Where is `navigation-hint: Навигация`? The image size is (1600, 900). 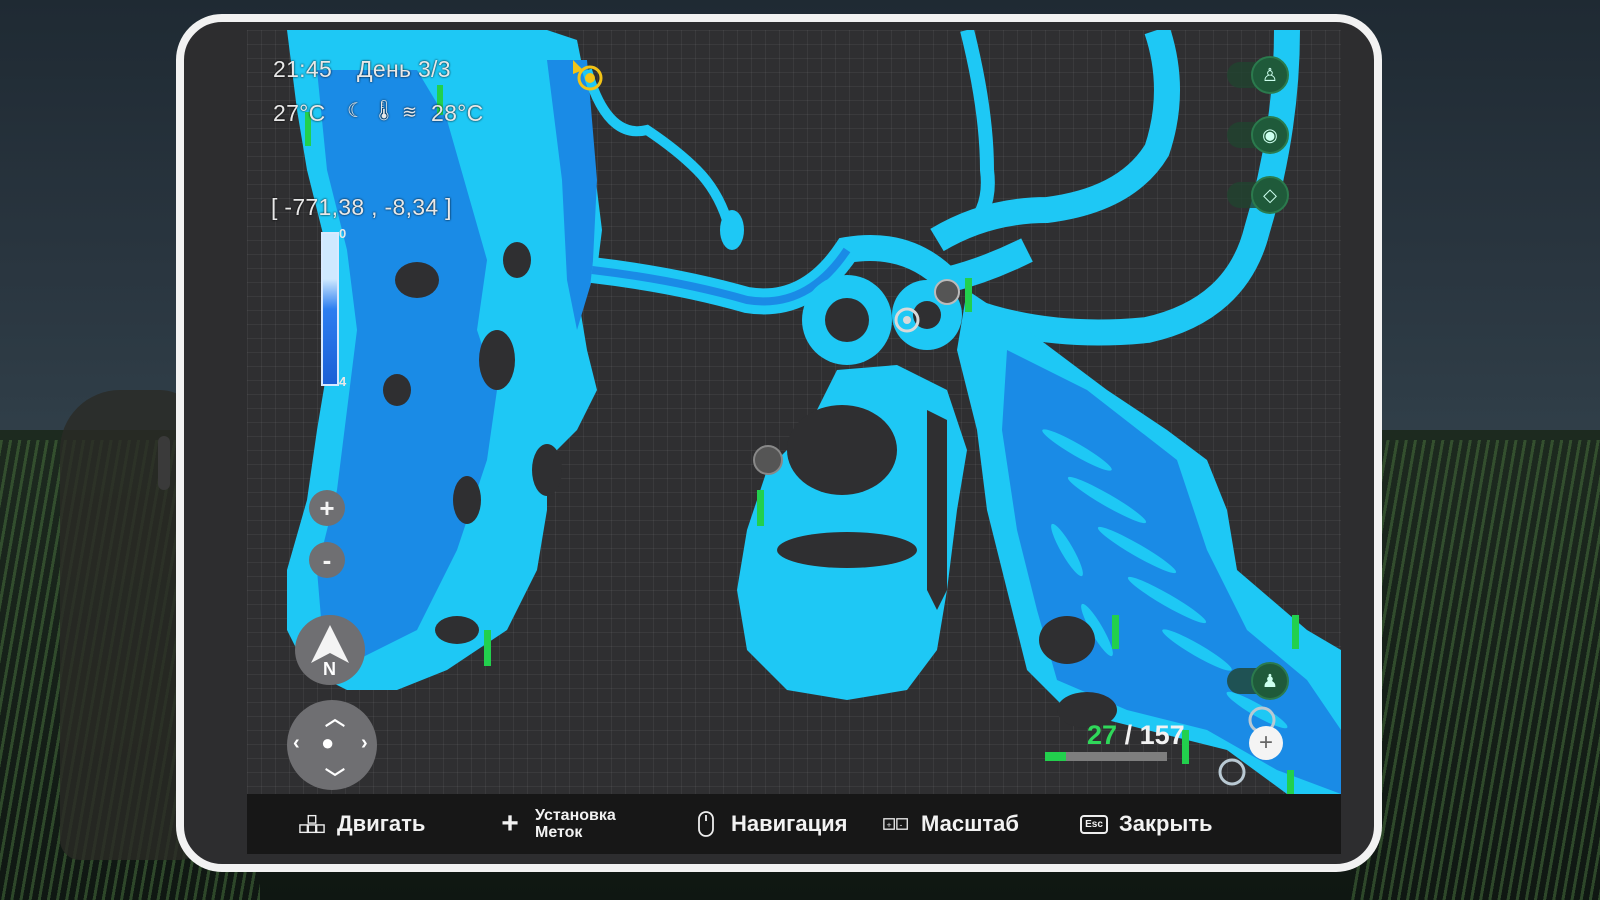 navigation-hint: Навигация is located at coordinates (770, 824).